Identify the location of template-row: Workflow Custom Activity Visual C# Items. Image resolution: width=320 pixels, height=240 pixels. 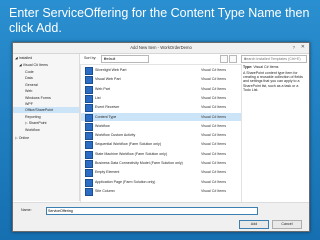
(161, 136).